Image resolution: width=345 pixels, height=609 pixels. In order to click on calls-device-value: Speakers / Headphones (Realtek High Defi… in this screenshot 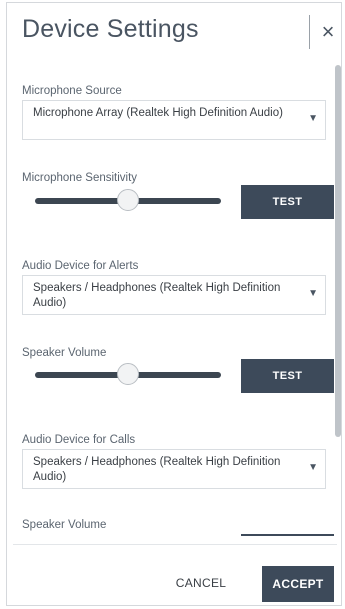, I will do `click(157, 469)`.